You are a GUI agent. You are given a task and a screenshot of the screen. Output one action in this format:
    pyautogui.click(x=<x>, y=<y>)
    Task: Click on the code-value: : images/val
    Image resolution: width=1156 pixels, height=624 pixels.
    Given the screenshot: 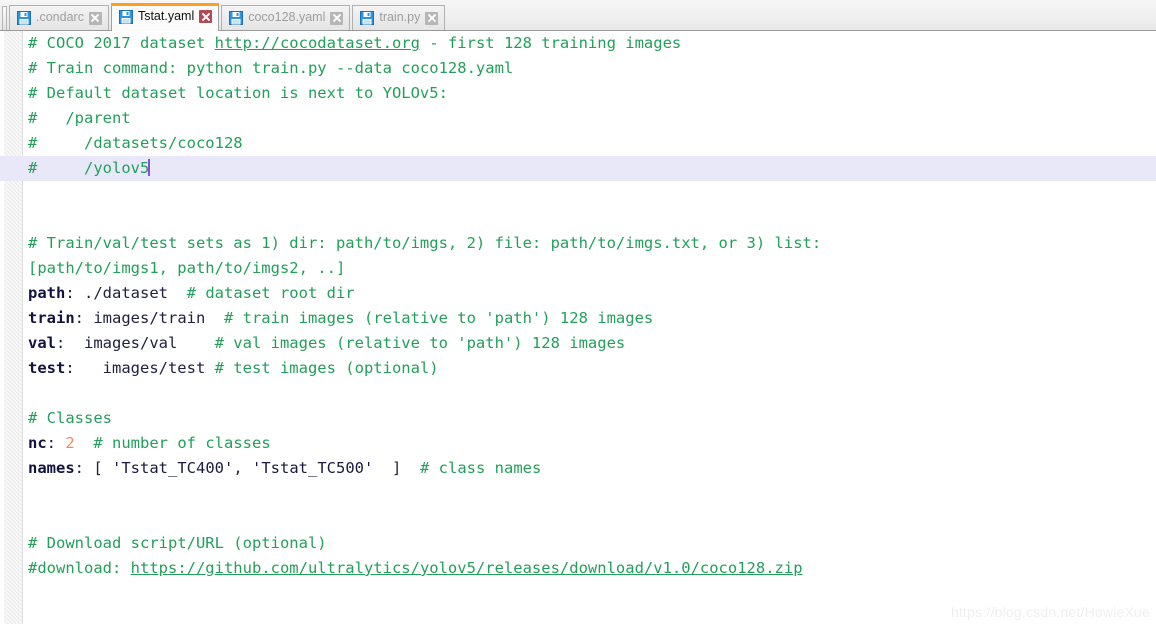 What is the action you would take?
    pyautogui.click(x=135, y=343)
    